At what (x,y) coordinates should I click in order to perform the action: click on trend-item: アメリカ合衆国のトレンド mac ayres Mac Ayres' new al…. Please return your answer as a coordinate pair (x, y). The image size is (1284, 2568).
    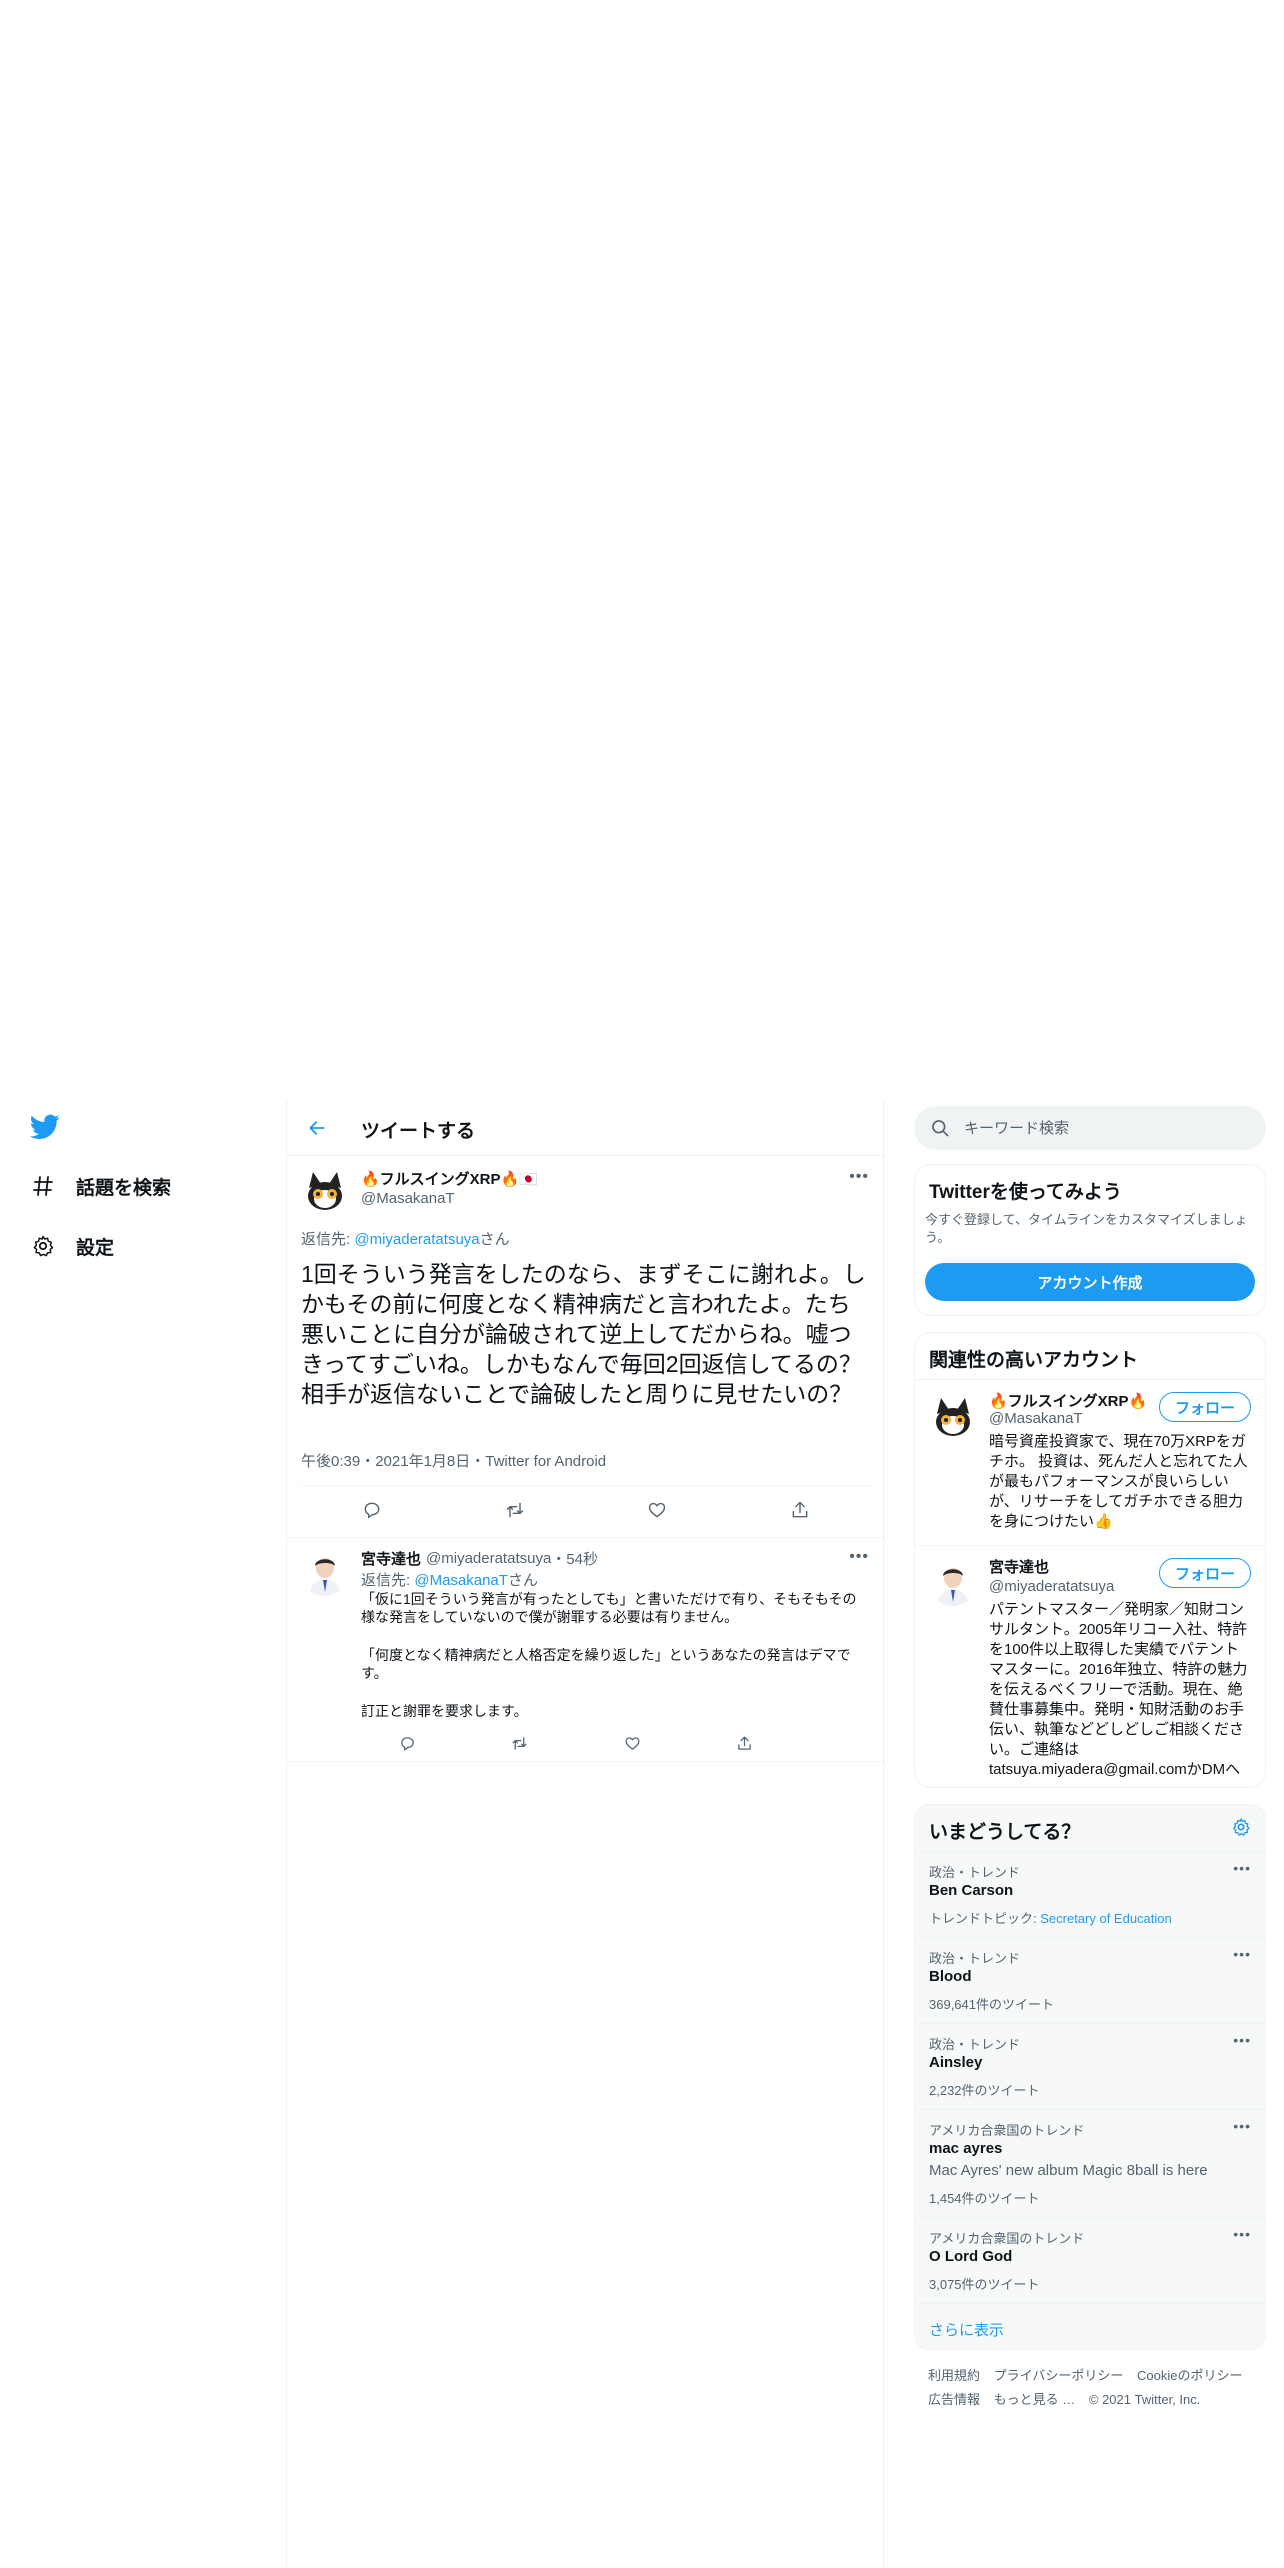
    Looking at the image, I should click on (1090, 2163).